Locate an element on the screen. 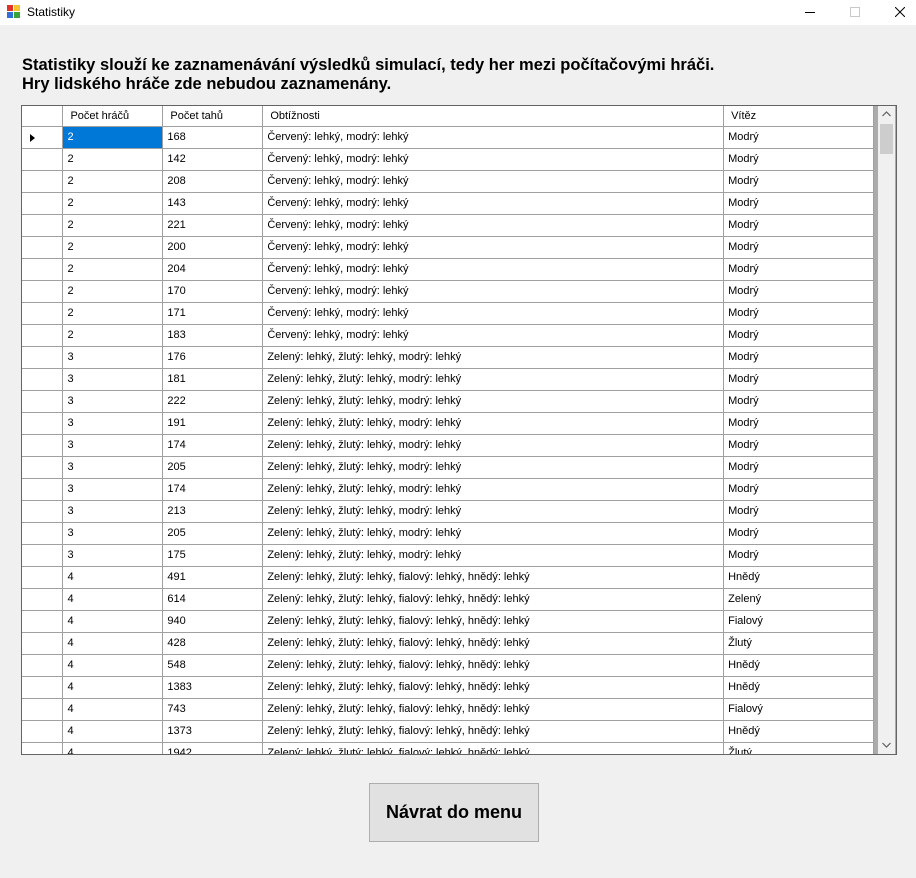  cell-moves: 191 is located at coordinates (213, 423).